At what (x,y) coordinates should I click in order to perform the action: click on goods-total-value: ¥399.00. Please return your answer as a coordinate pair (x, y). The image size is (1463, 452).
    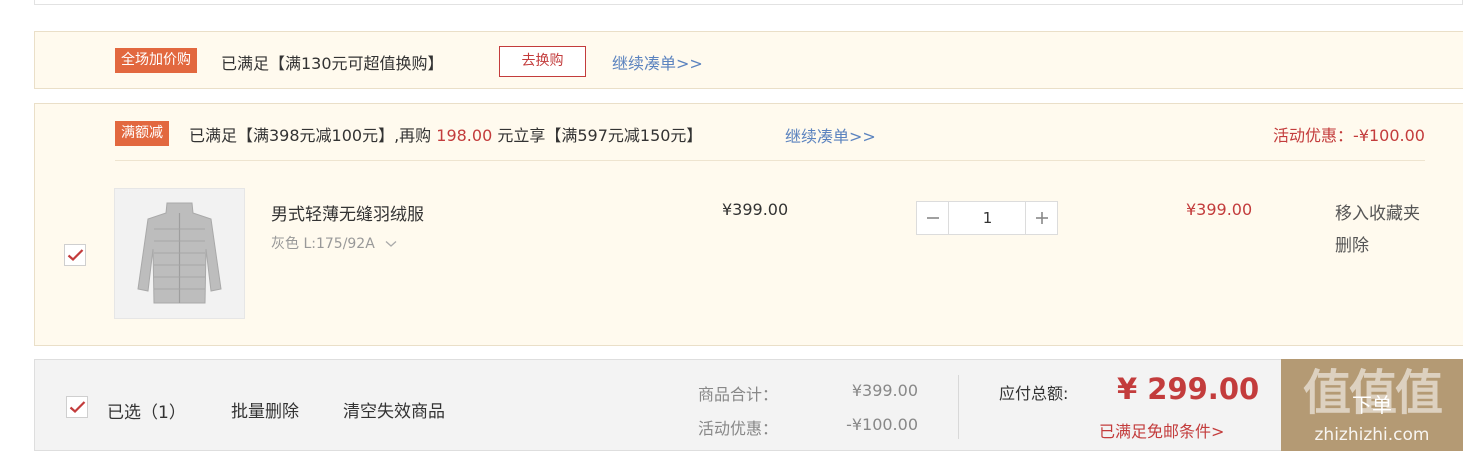
    Looking at the image, I should click on (884, 390).